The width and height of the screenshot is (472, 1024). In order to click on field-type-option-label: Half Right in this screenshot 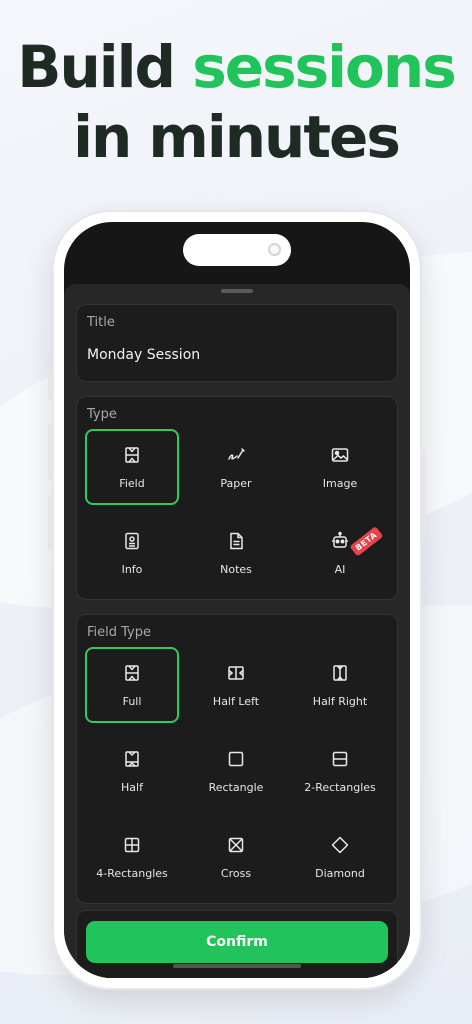, I will do `click(340, 701)`.